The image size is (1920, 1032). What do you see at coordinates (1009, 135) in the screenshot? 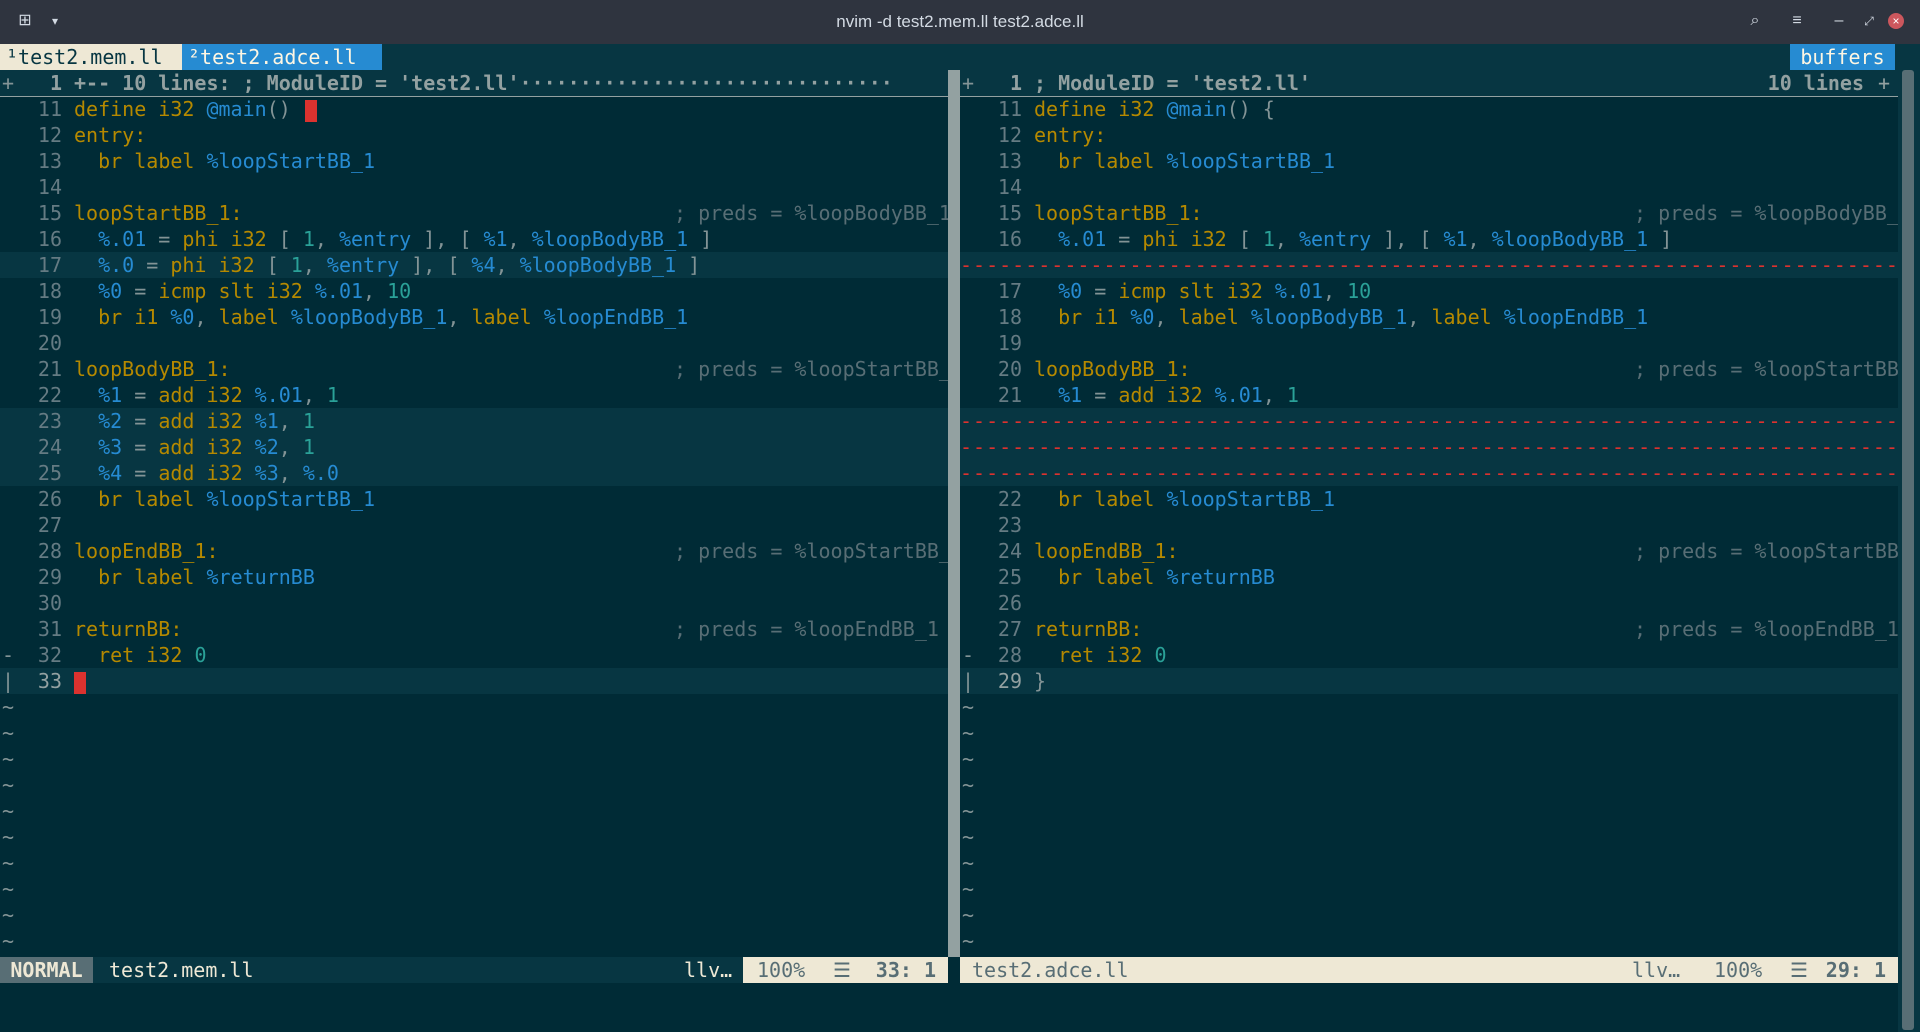
I see `line-number: 12` at bounding box center [1009, 135].